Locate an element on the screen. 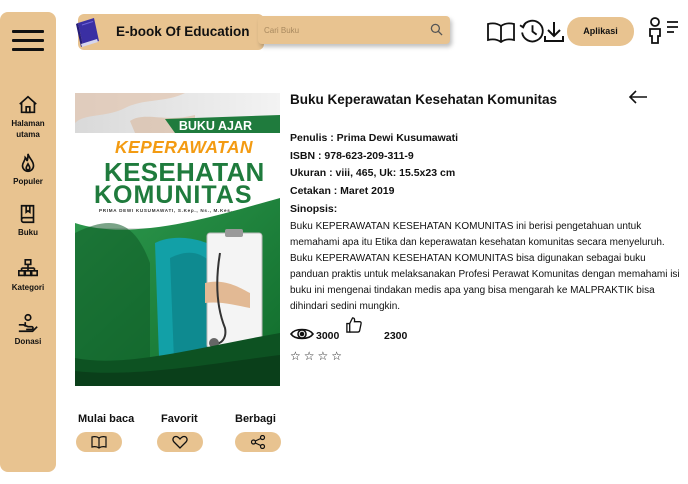  history-icon is located at coordinates (532, 31).